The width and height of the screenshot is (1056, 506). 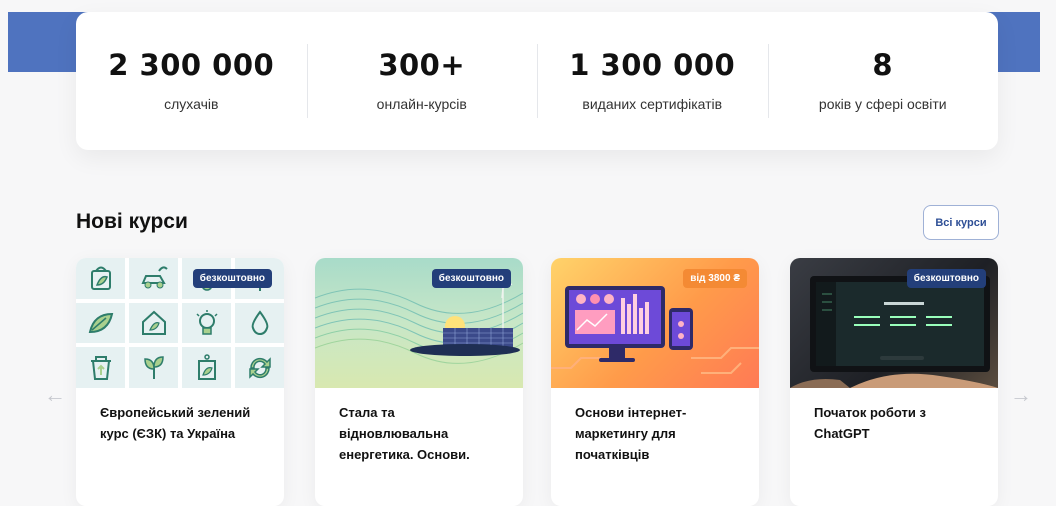 What do you see at coordinates (961, 222) in the screenshot?
I see `all-courses-button: Всі курси` at bounding box center [961, 222].